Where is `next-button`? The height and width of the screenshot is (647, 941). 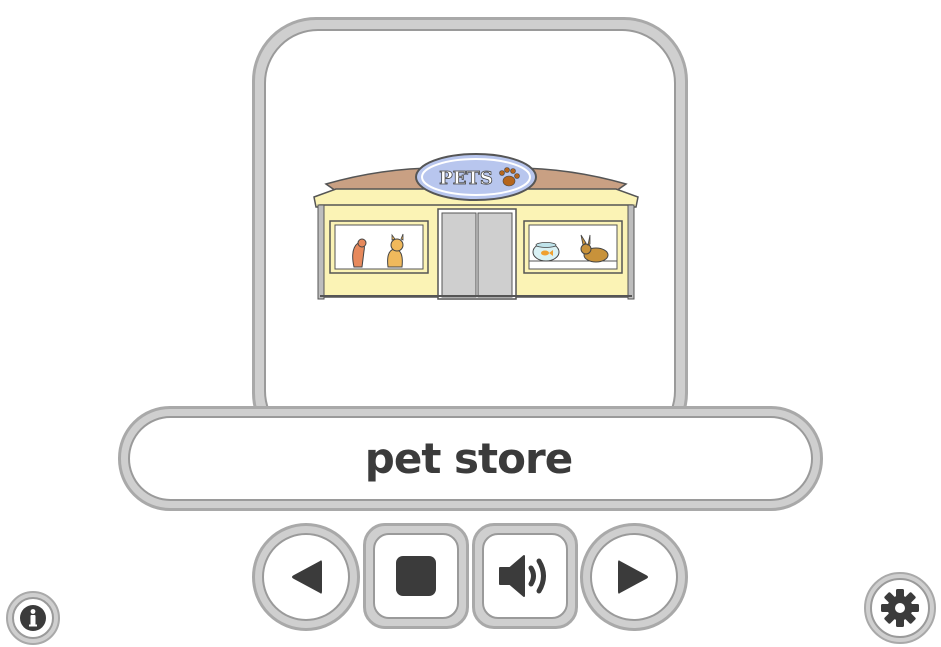 next-button is located at coordinates (634, 577).